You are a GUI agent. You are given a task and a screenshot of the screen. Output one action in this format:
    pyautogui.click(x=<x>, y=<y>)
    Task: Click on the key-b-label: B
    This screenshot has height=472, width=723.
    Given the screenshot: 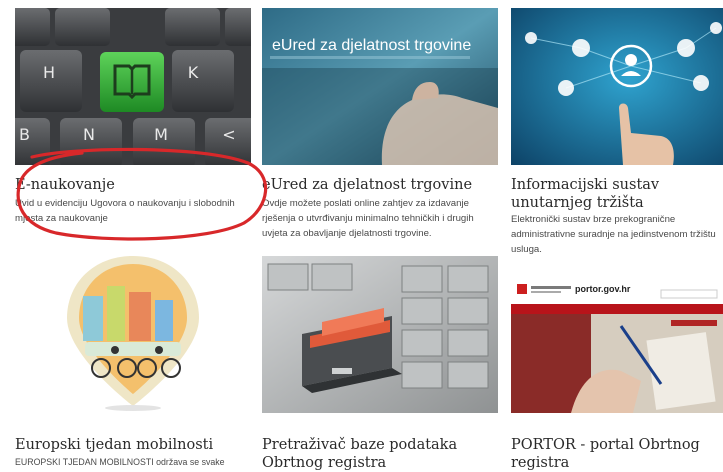 What is the action you would take?
    pyautogui.click(x=24, y=134)
    